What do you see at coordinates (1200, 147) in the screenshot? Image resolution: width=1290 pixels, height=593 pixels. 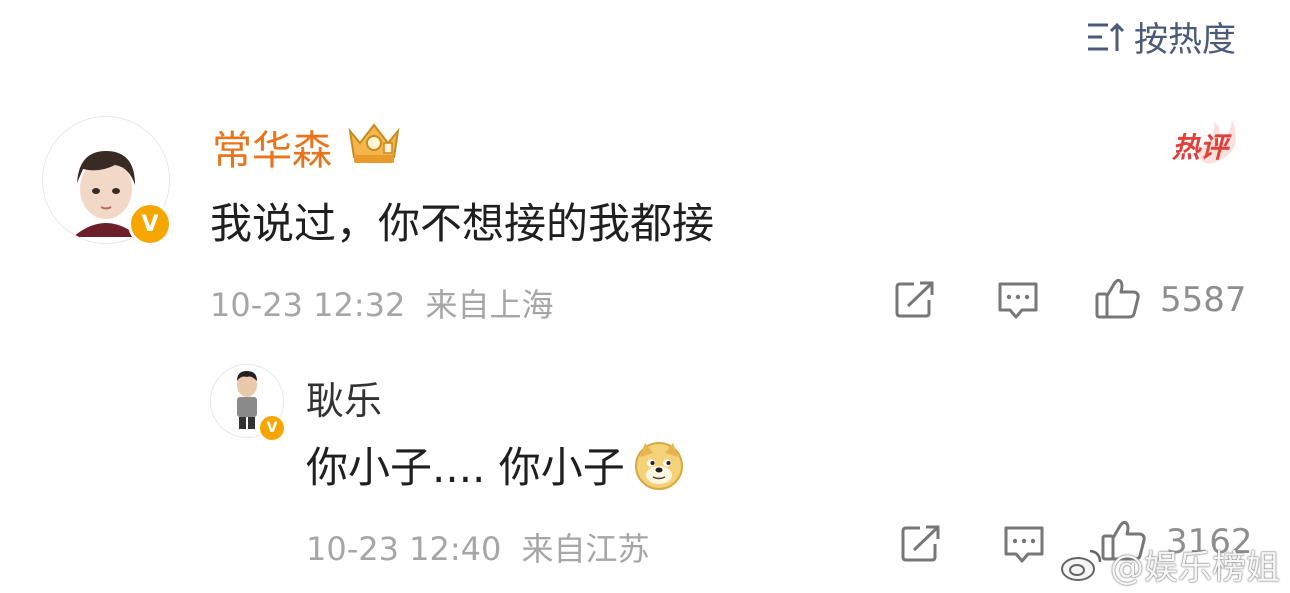 I see `hot-badge-label: 热评` at bounding box center [1200, 147].